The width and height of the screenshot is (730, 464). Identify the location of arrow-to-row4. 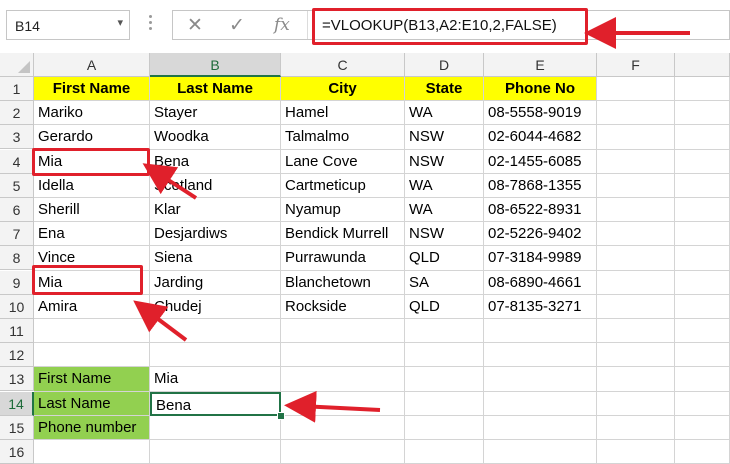
(170, 181).